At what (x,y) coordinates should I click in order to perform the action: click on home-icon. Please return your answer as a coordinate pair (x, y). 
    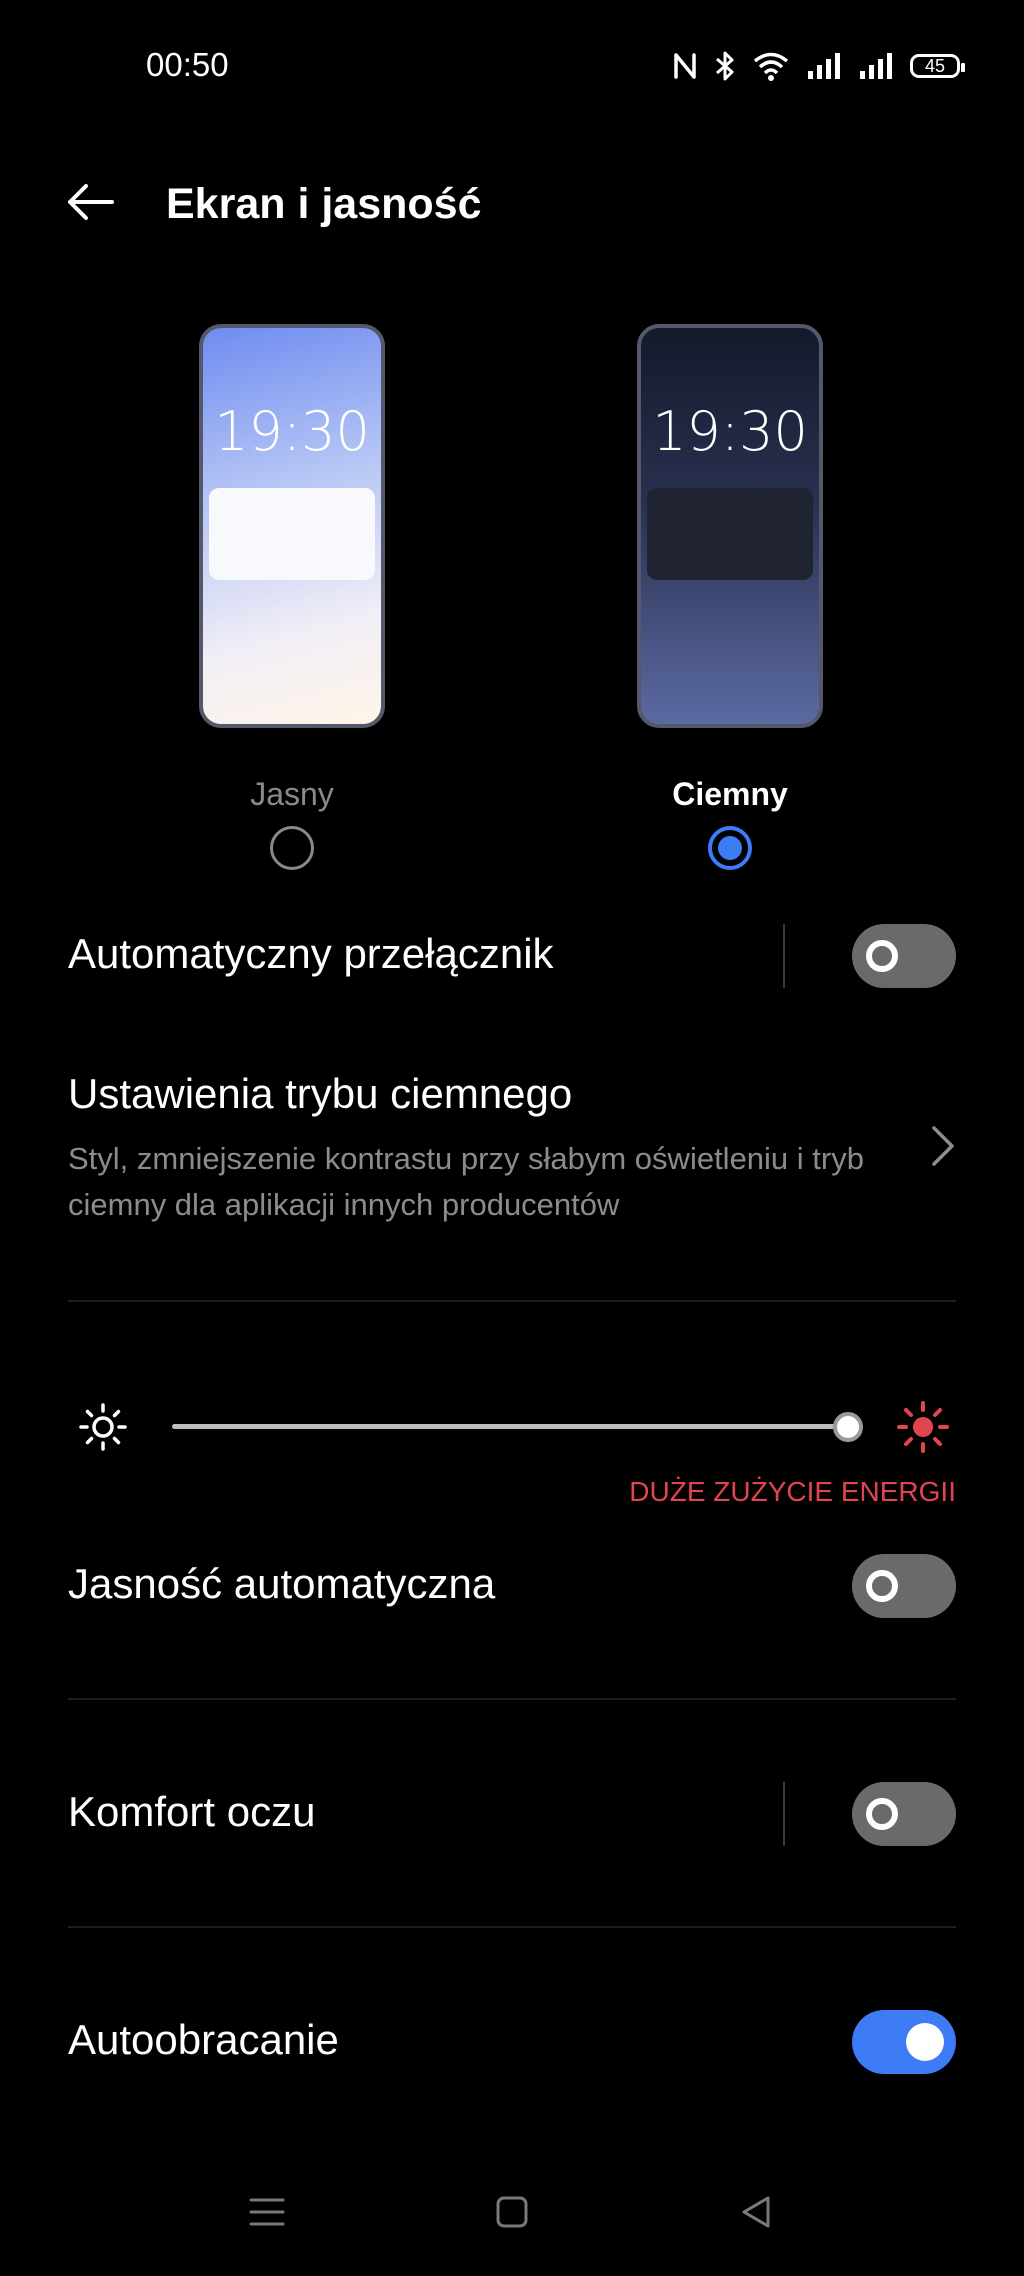
    Looking at the image, I should click on (512, 2214).